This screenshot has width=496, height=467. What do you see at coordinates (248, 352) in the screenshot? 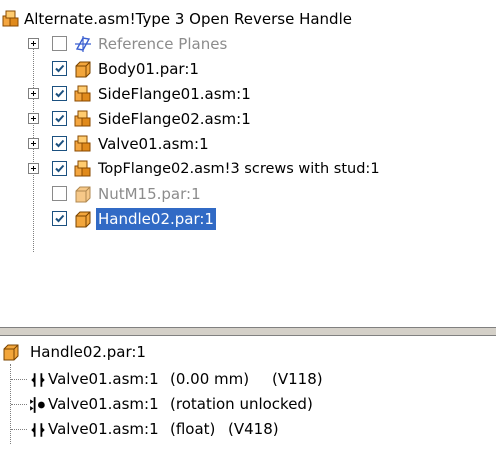
I see `details-title-row: Handle02.par:1` at bounding box center [248, 352].